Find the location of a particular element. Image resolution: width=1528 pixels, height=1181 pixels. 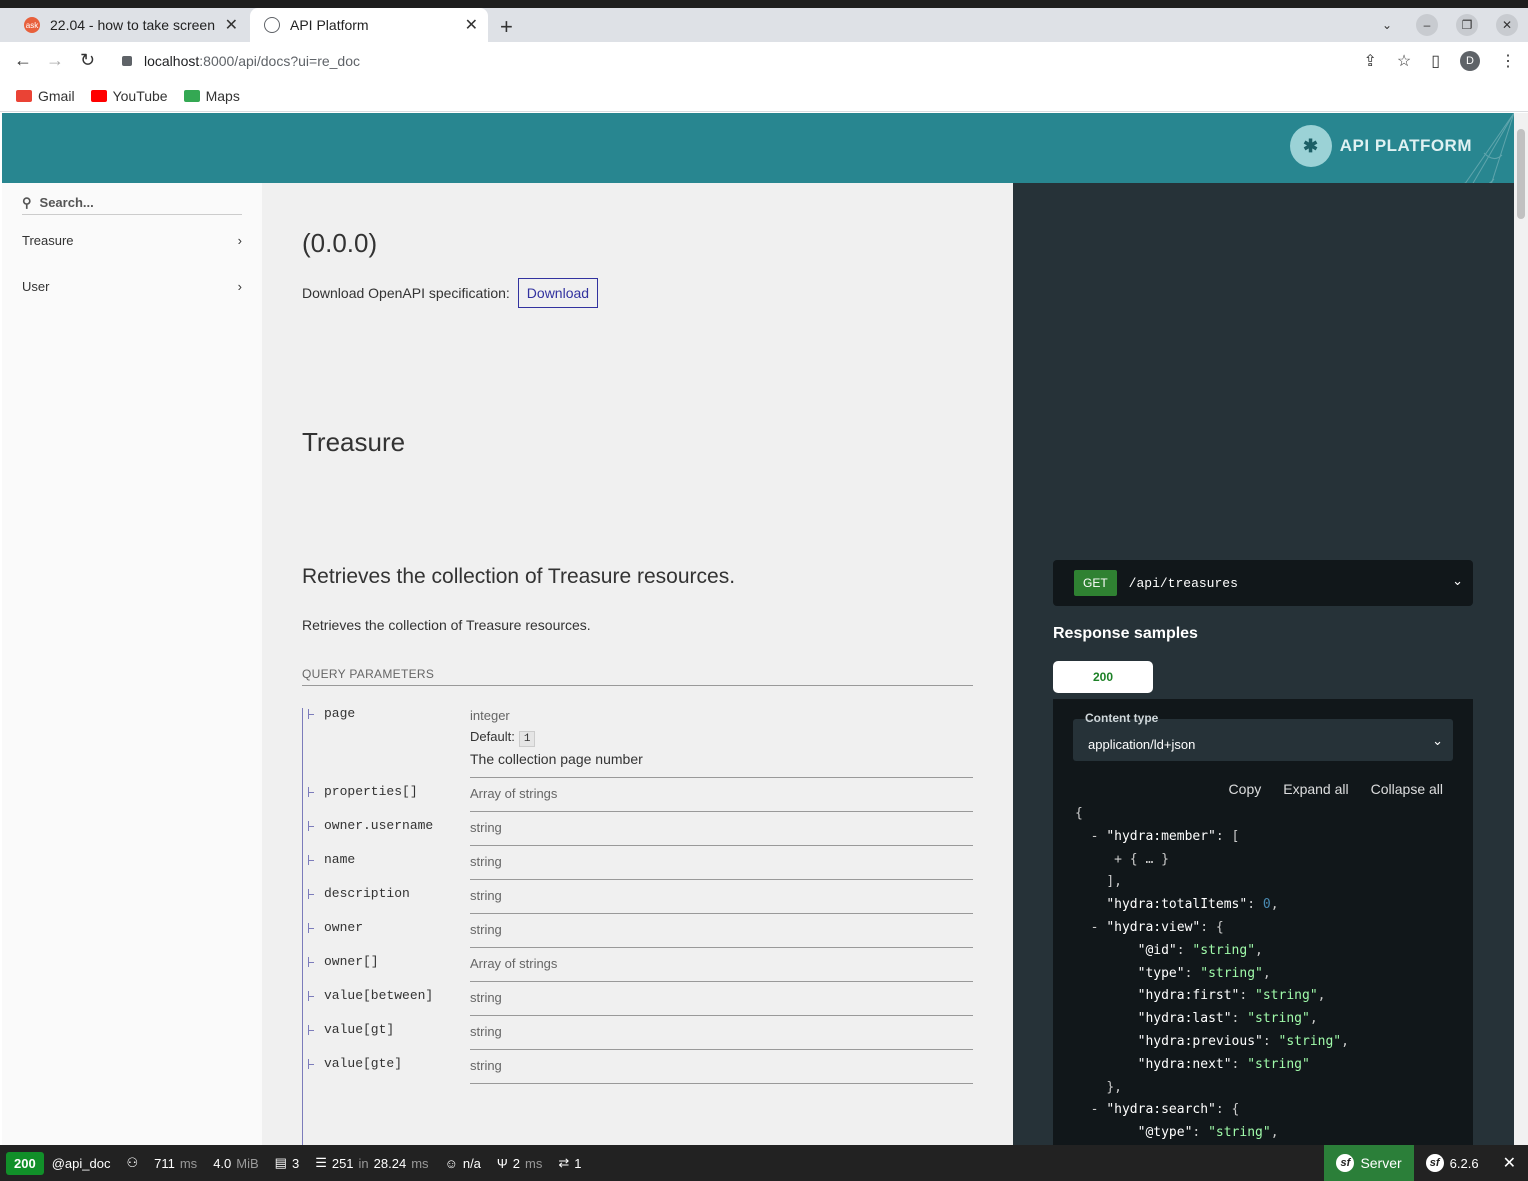

param-name: value[between] is located at coordinates (386, 999).